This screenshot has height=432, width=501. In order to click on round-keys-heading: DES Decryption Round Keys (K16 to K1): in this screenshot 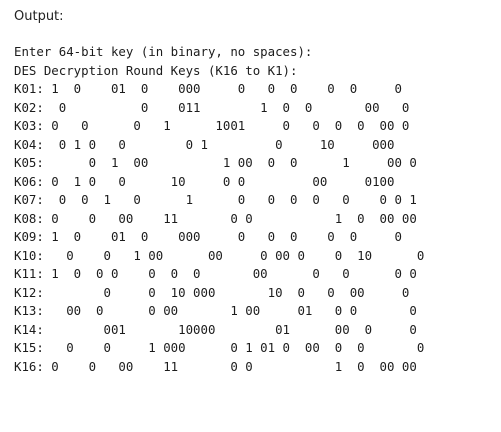, I will do `click(156, 70)`.